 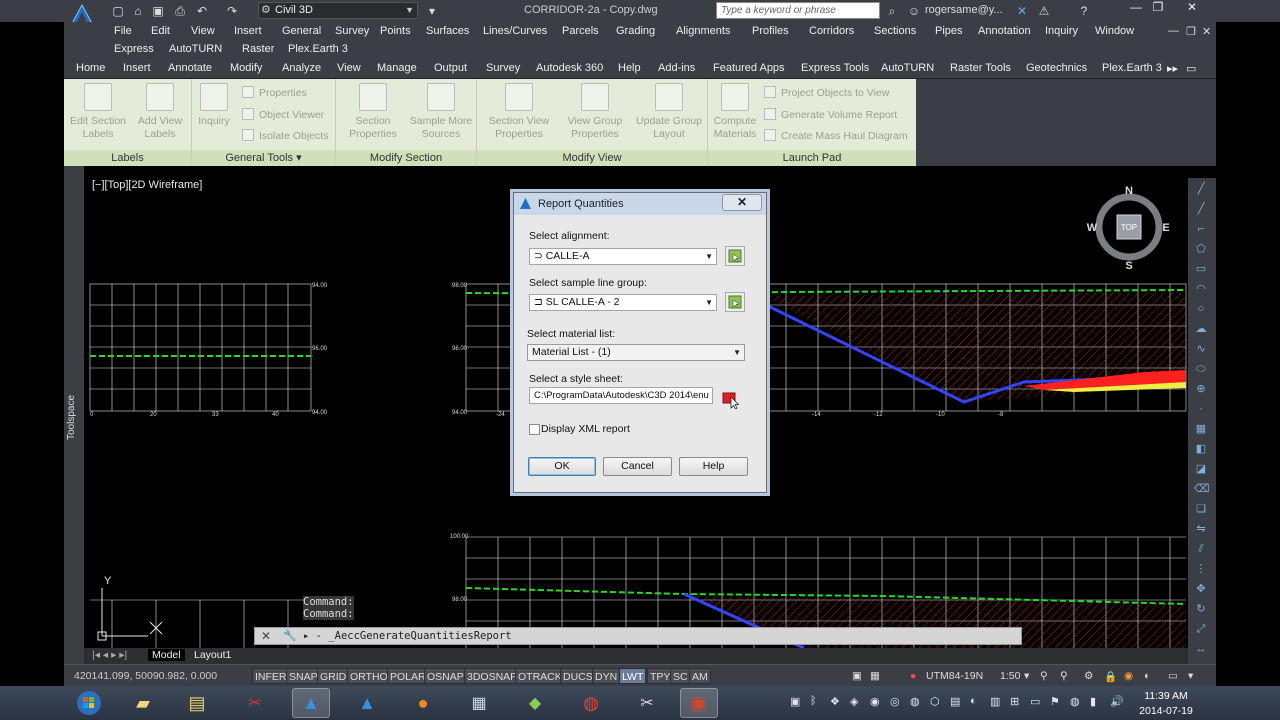 I want to click on object-viewer-button: Object Viewer, so click(x=283, y=114).